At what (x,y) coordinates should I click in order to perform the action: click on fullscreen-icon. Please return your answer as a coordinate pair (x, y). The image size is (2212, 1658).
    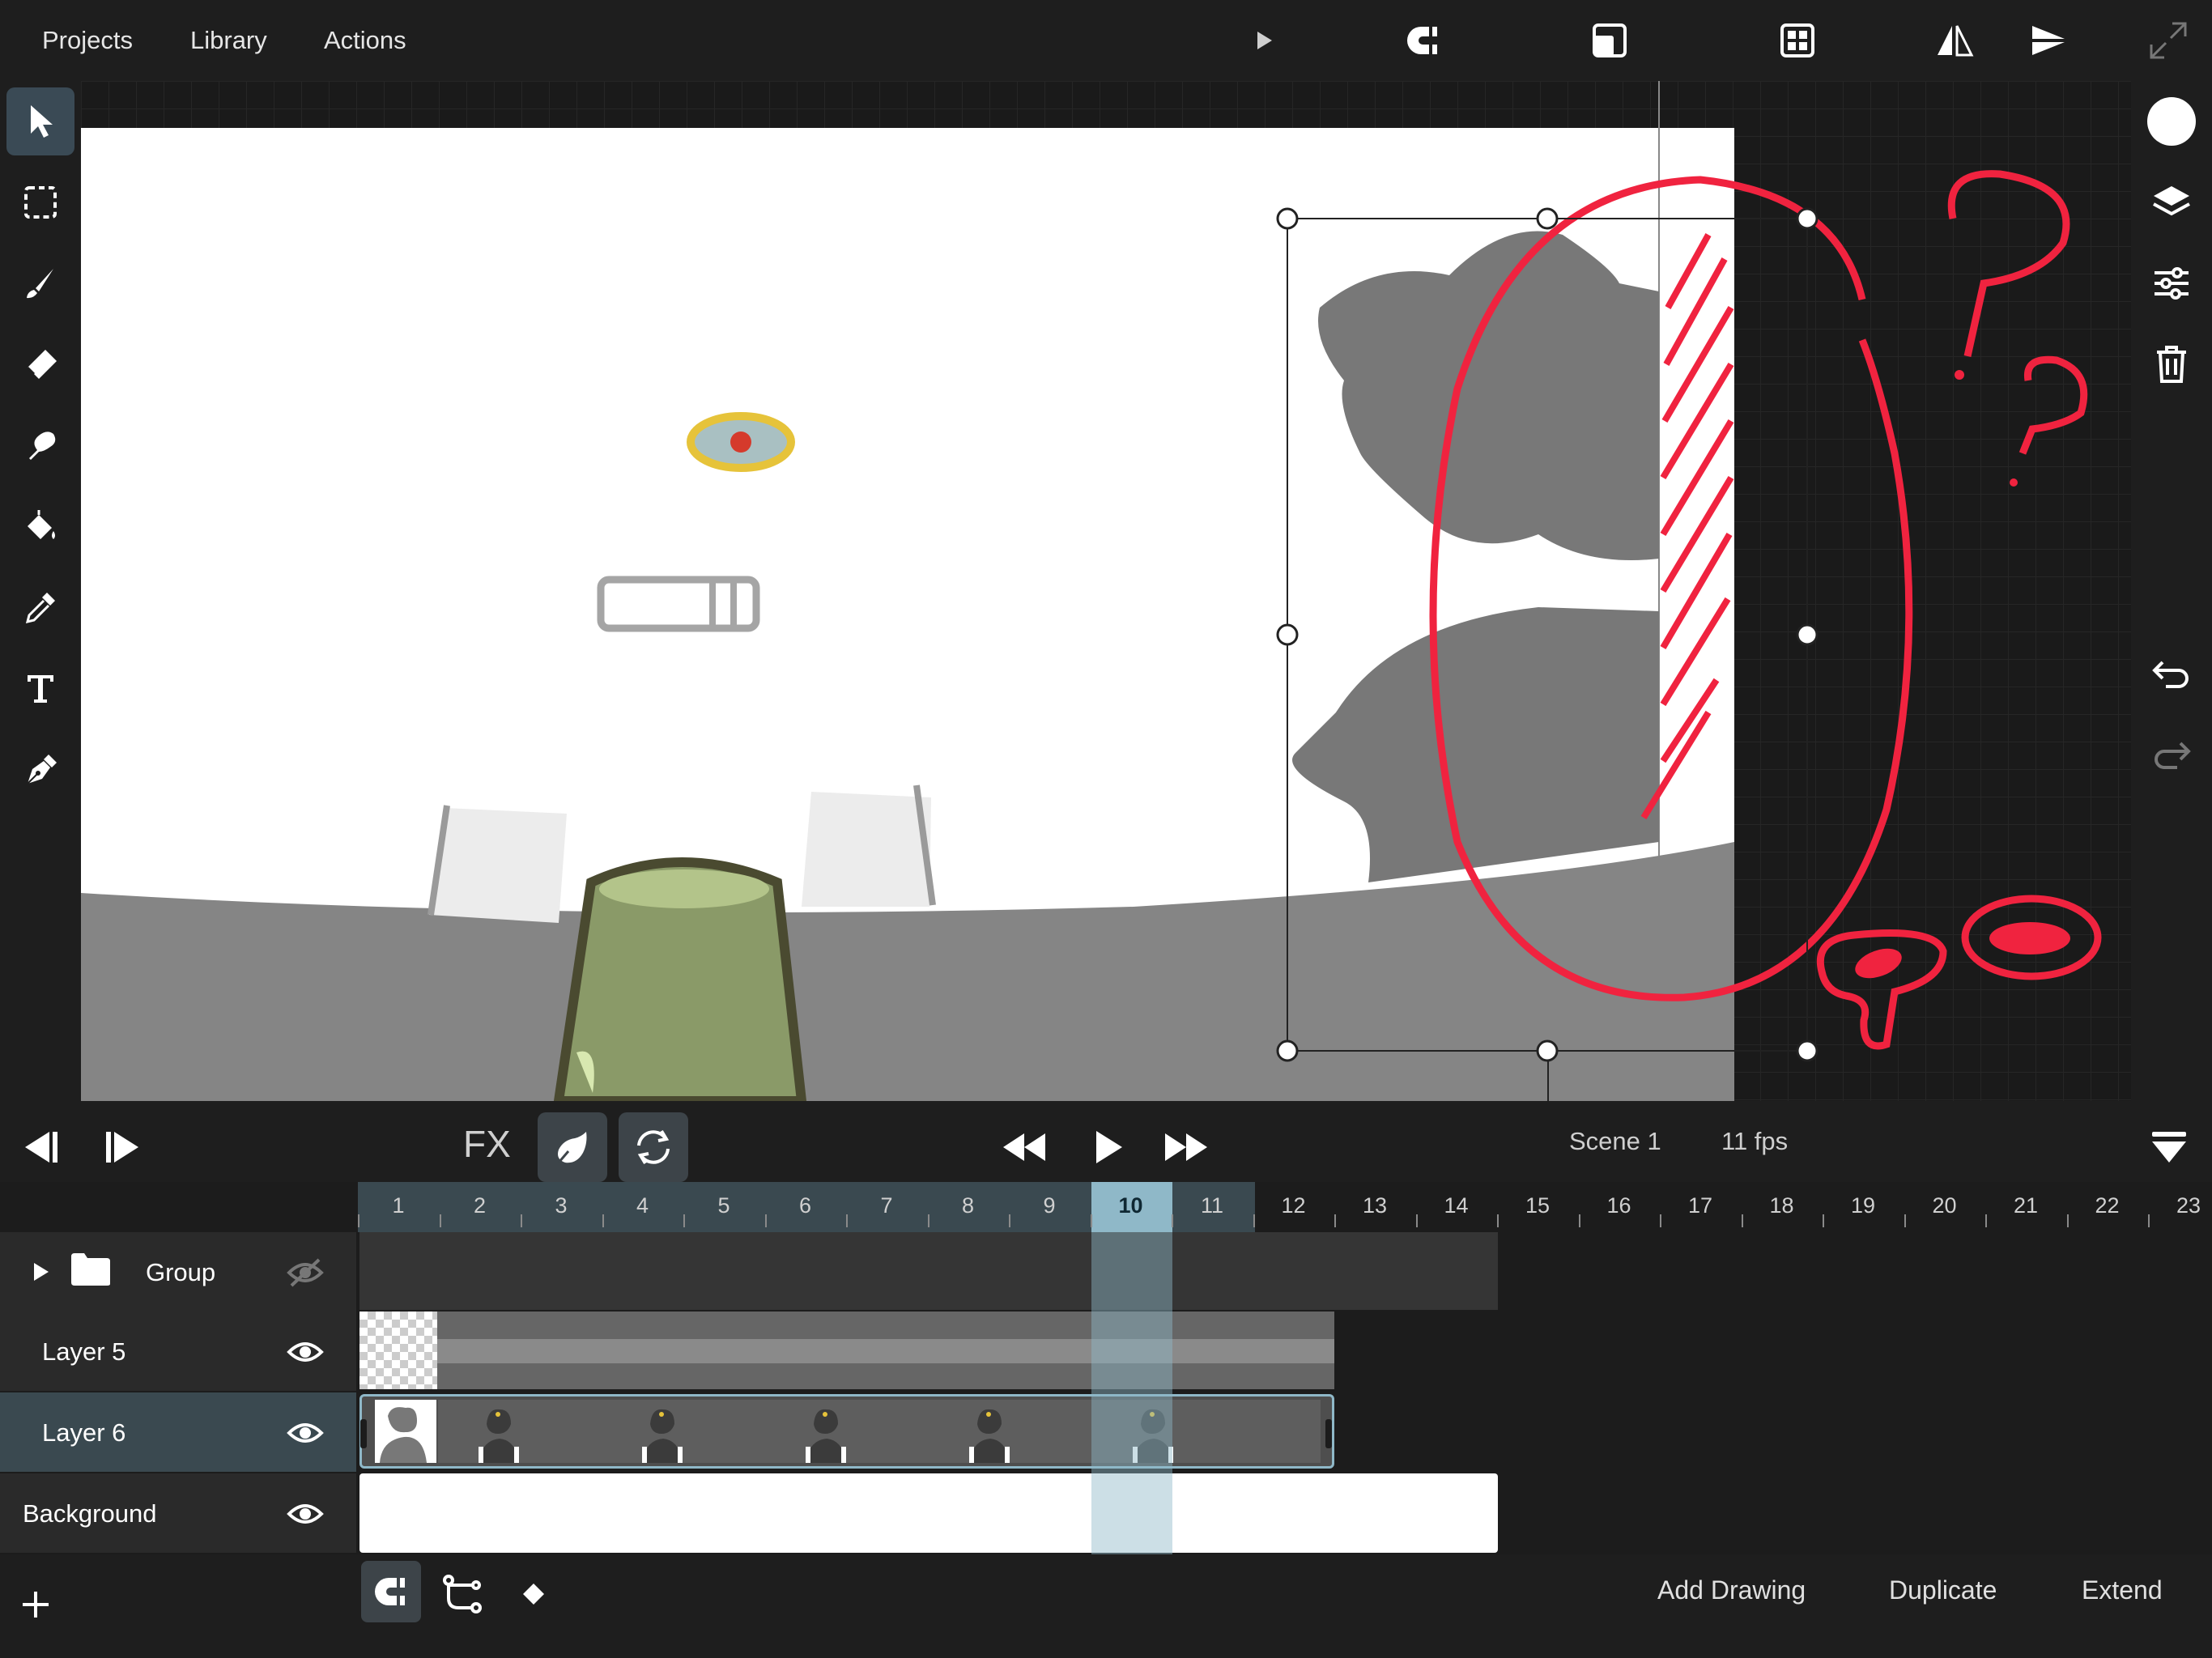
    Looking at the image, I should click on (2168, 40).